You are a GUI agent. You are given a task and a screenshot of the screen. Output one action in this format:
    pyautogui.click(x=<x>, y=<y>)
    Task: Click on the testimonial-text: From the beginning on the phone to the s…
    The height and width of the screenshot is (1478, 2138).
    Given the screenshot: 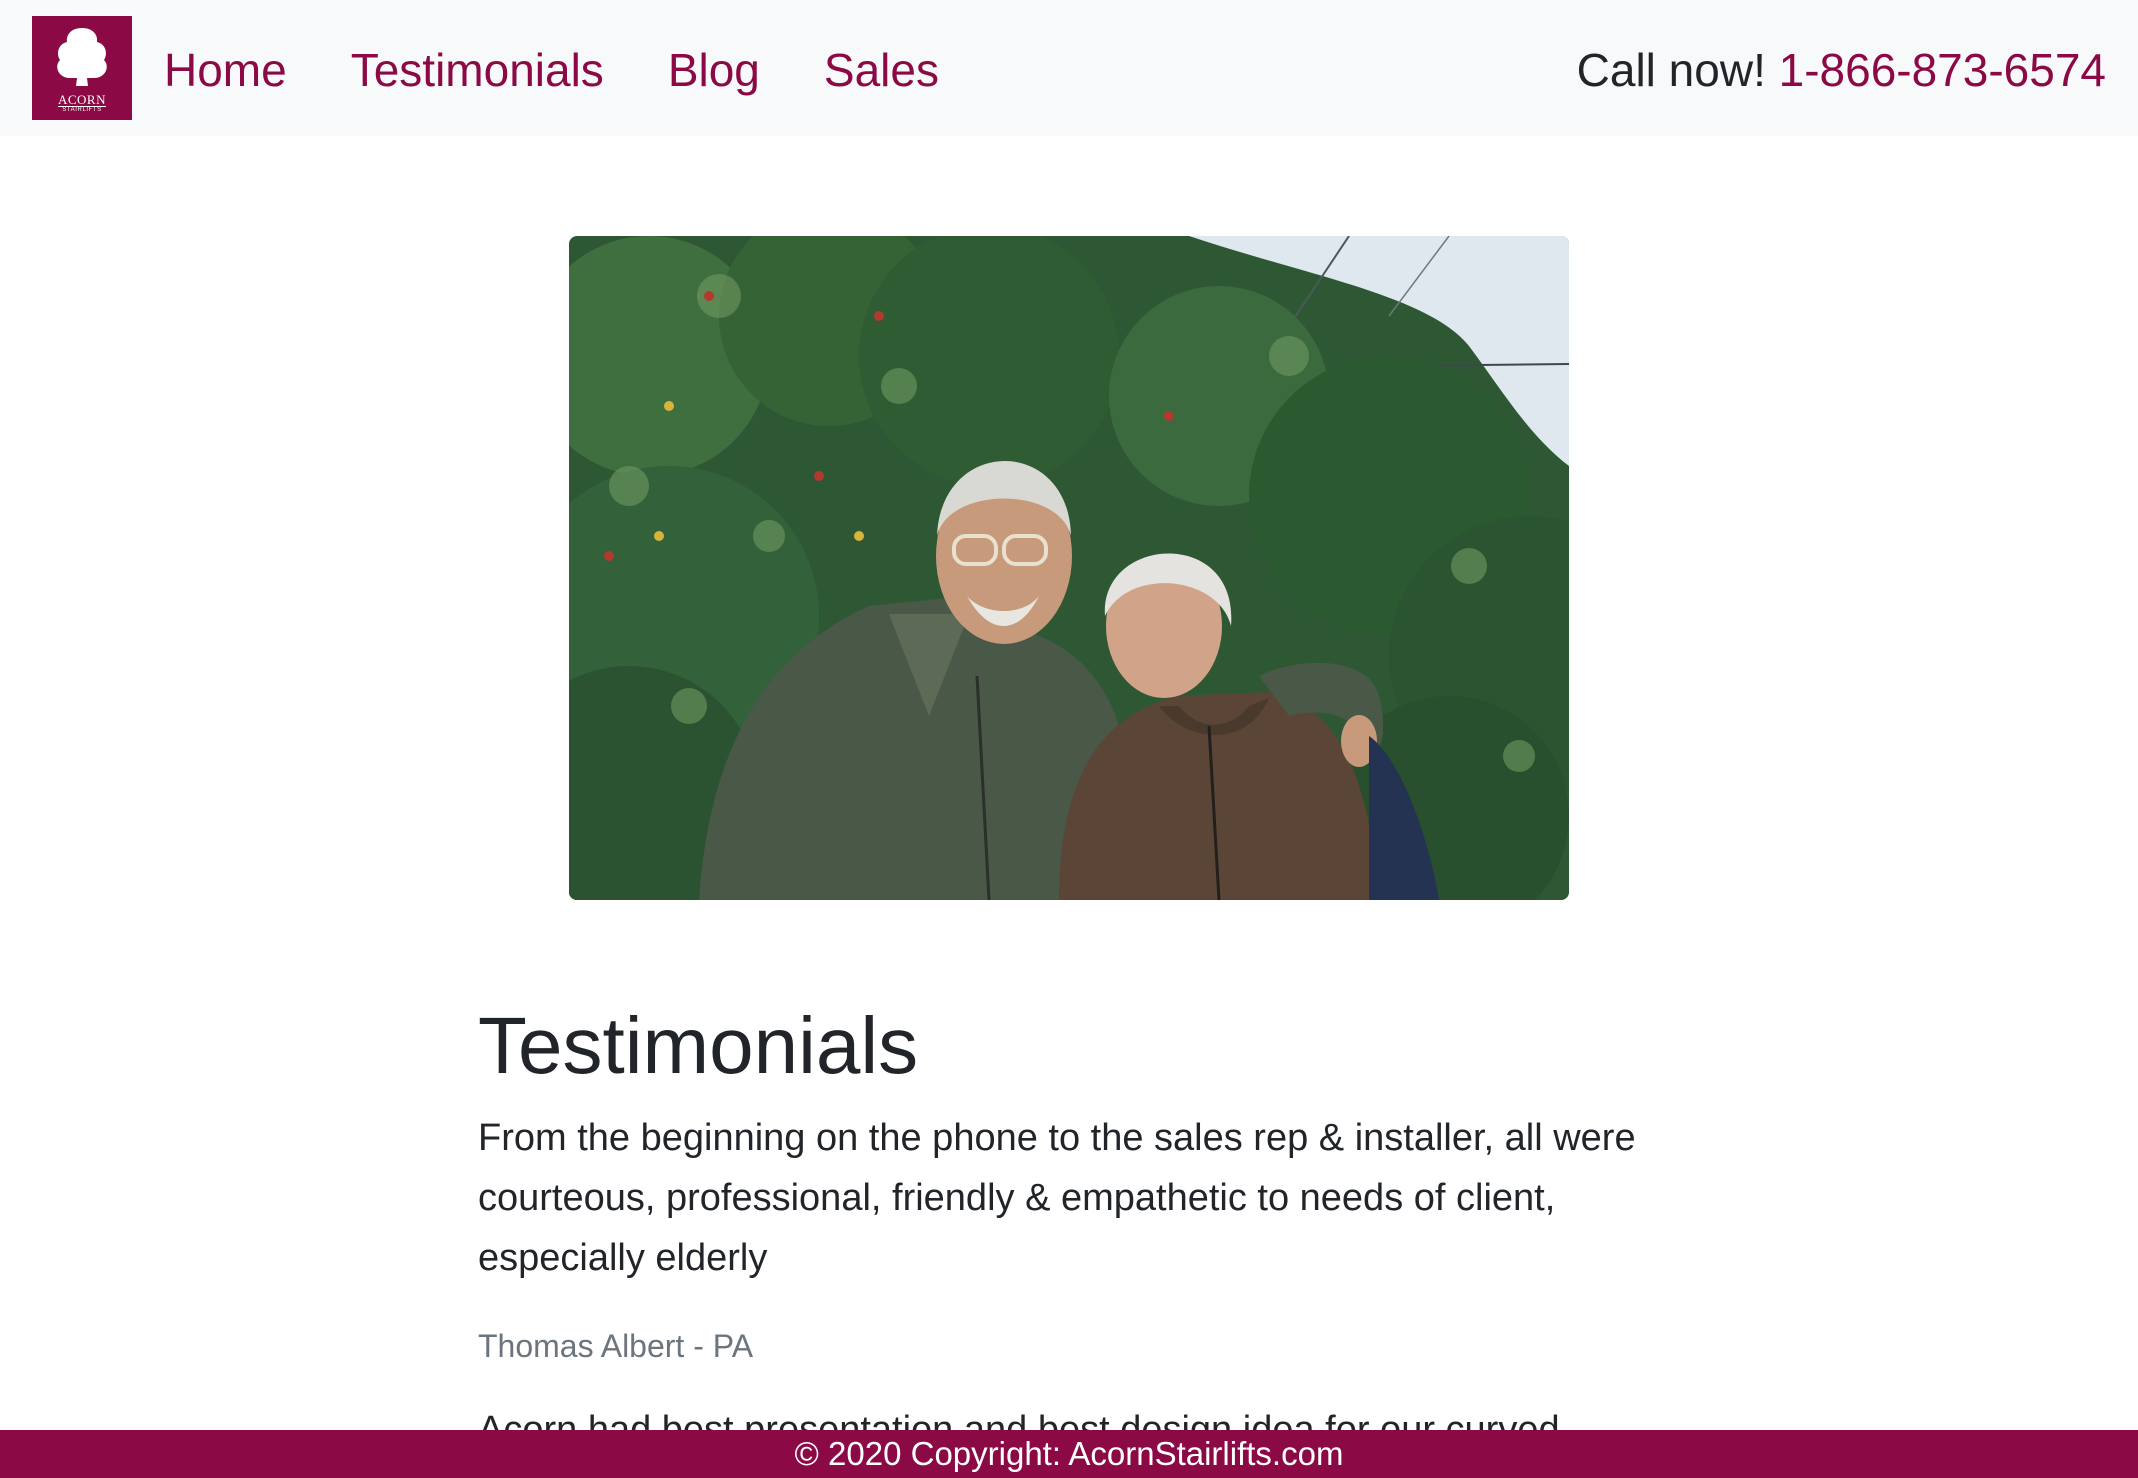 What is the action you would take?
    pyautogui.click(x=1057, y=1198)
    